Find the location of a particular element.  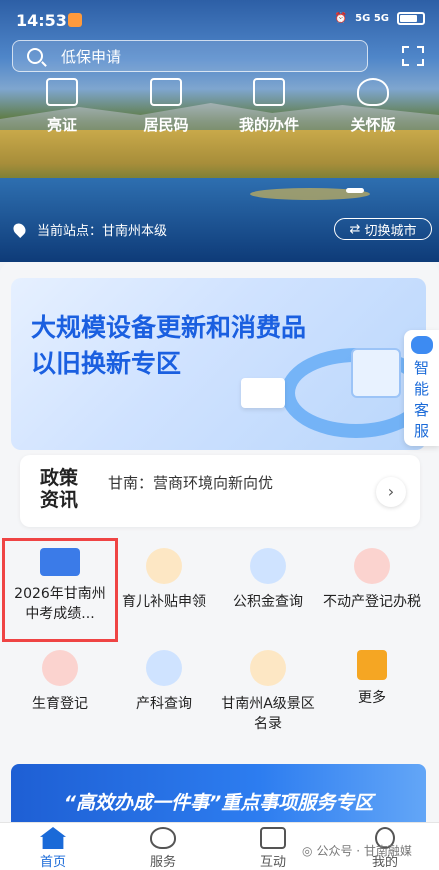

notification-icon is located at coordinates (75, 20).